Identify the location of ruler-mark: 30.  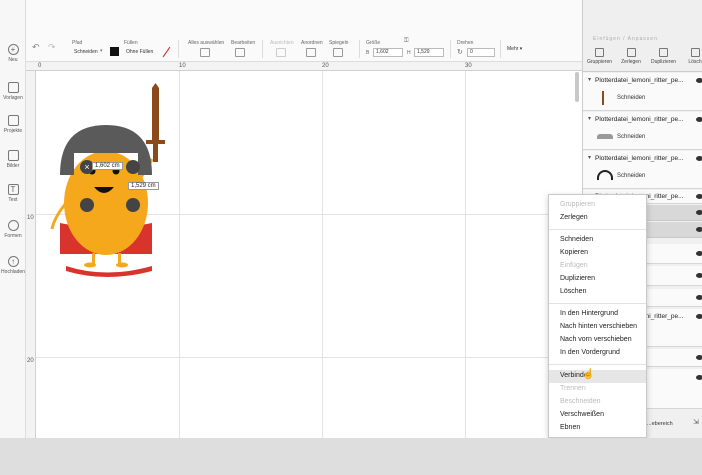
(468, 66).